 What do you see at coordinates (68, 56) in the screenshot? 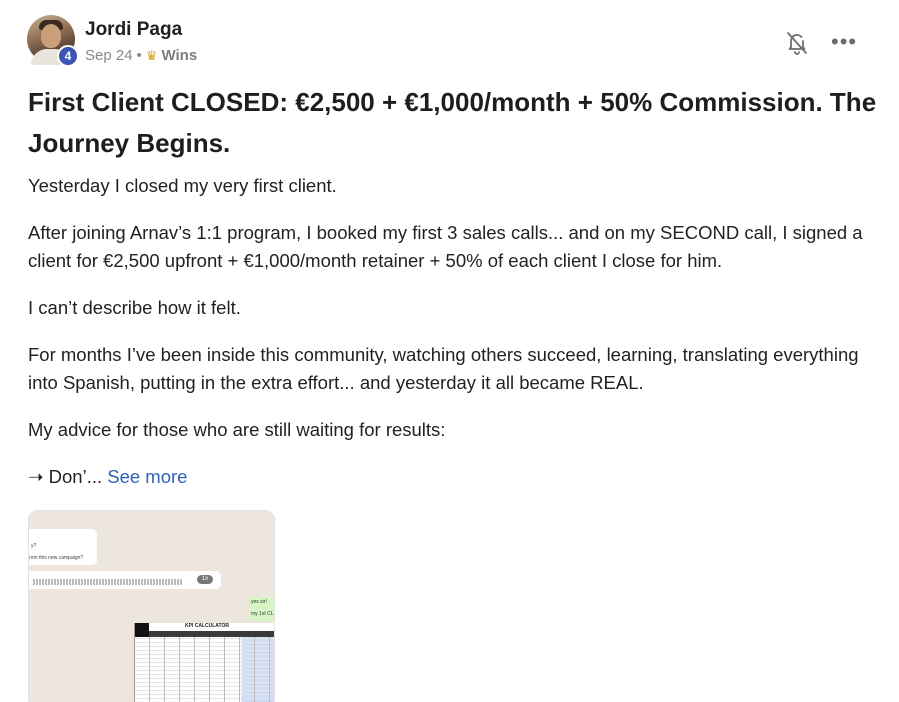
I see `level-badge: 4` at bounding box center [68, 56].